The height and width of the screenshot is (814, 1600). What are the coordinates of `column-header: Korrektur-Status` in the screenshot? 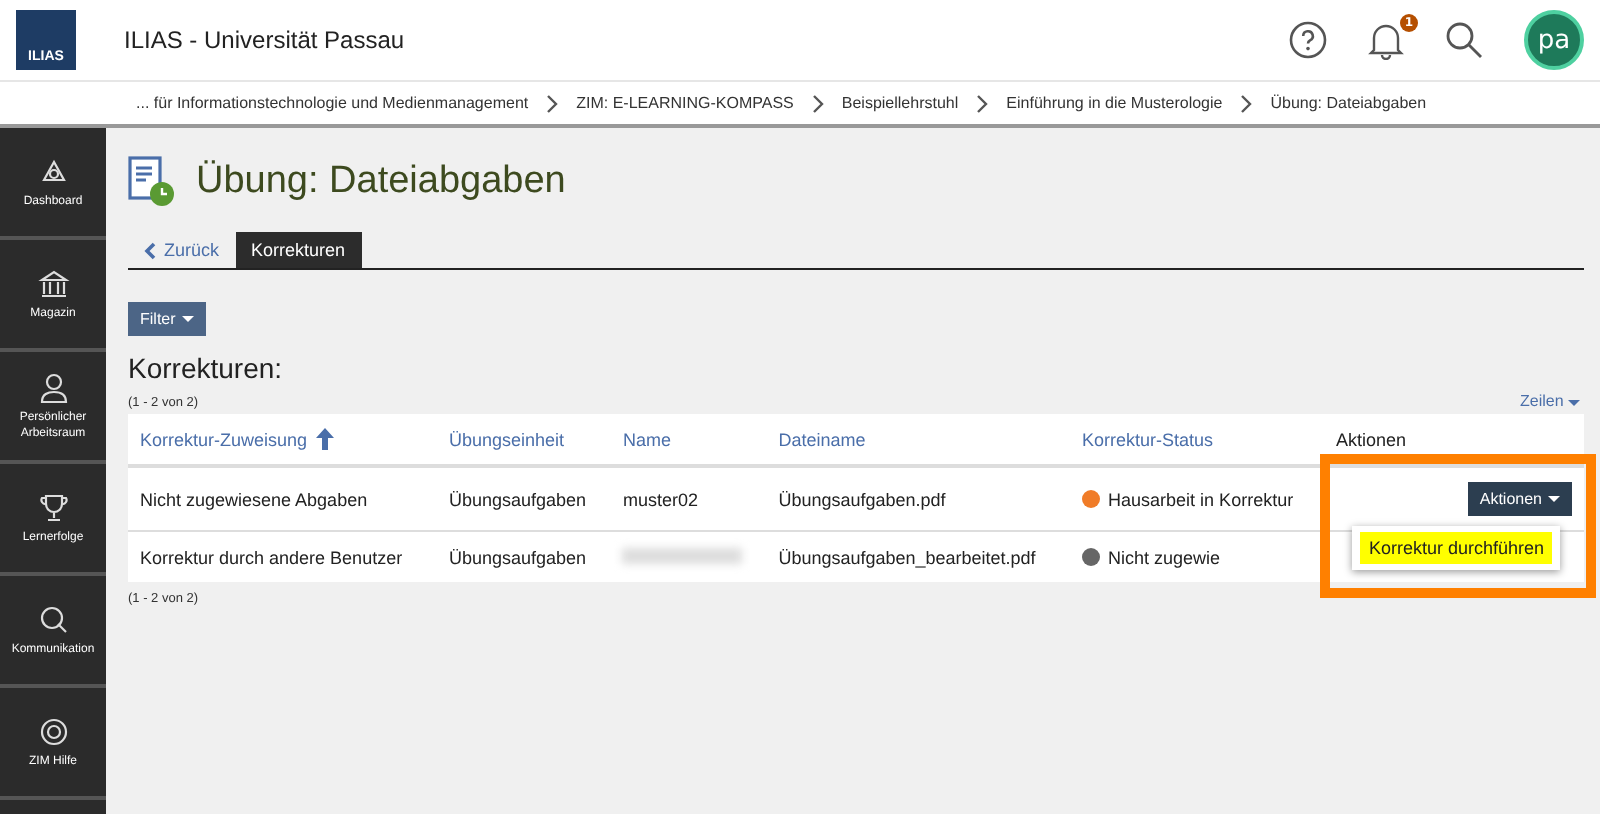 It's located at (1148, 439).